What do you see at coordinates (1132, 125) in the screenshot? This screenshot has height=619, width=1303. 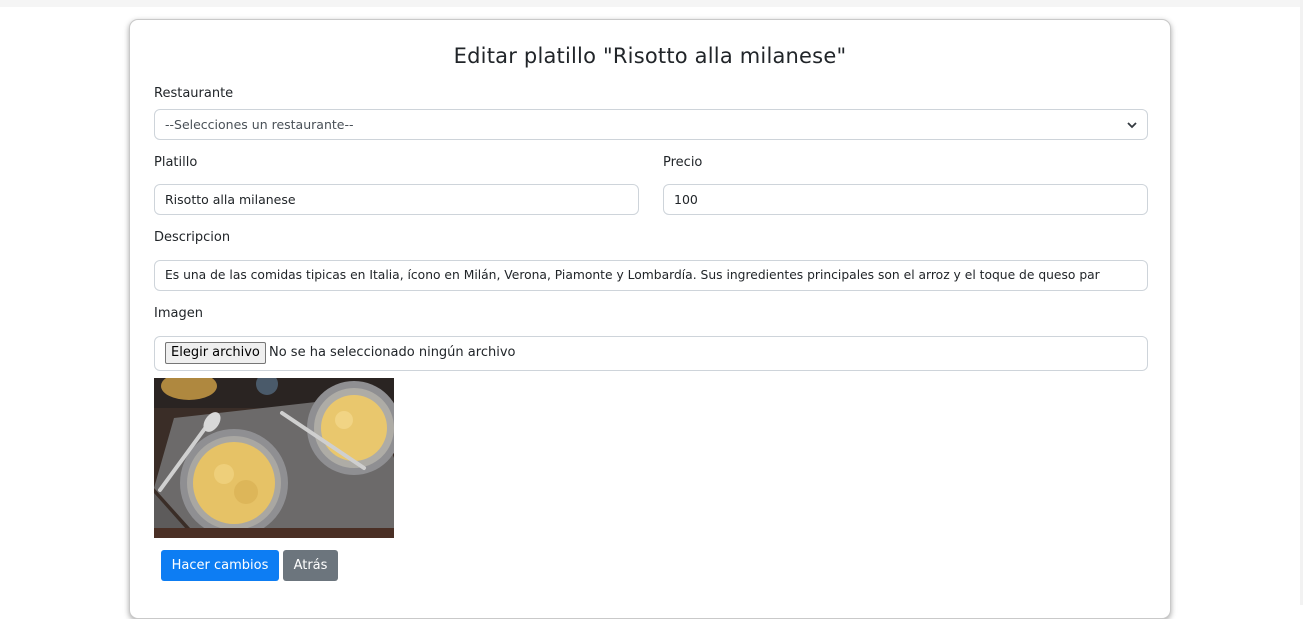 I see `chevron-down-icon` at bounding box center [1132, 125].